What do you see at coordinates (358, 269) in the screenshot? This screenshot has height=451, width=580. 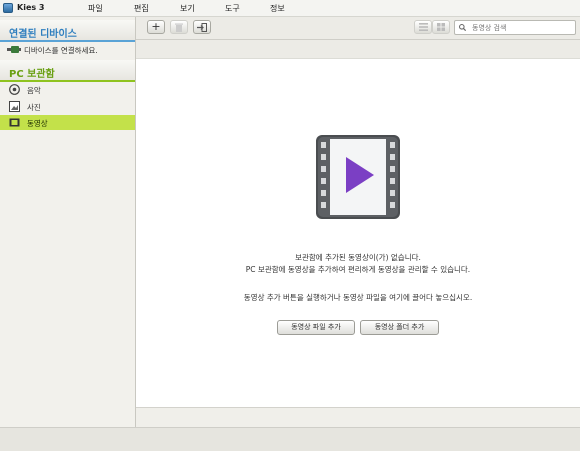 I see `empty-message-description: PC 보관함에 동영상을 추가하여 편리하게 동영상을 관리할 수 있습니다.` at bounding box center [358, 269].